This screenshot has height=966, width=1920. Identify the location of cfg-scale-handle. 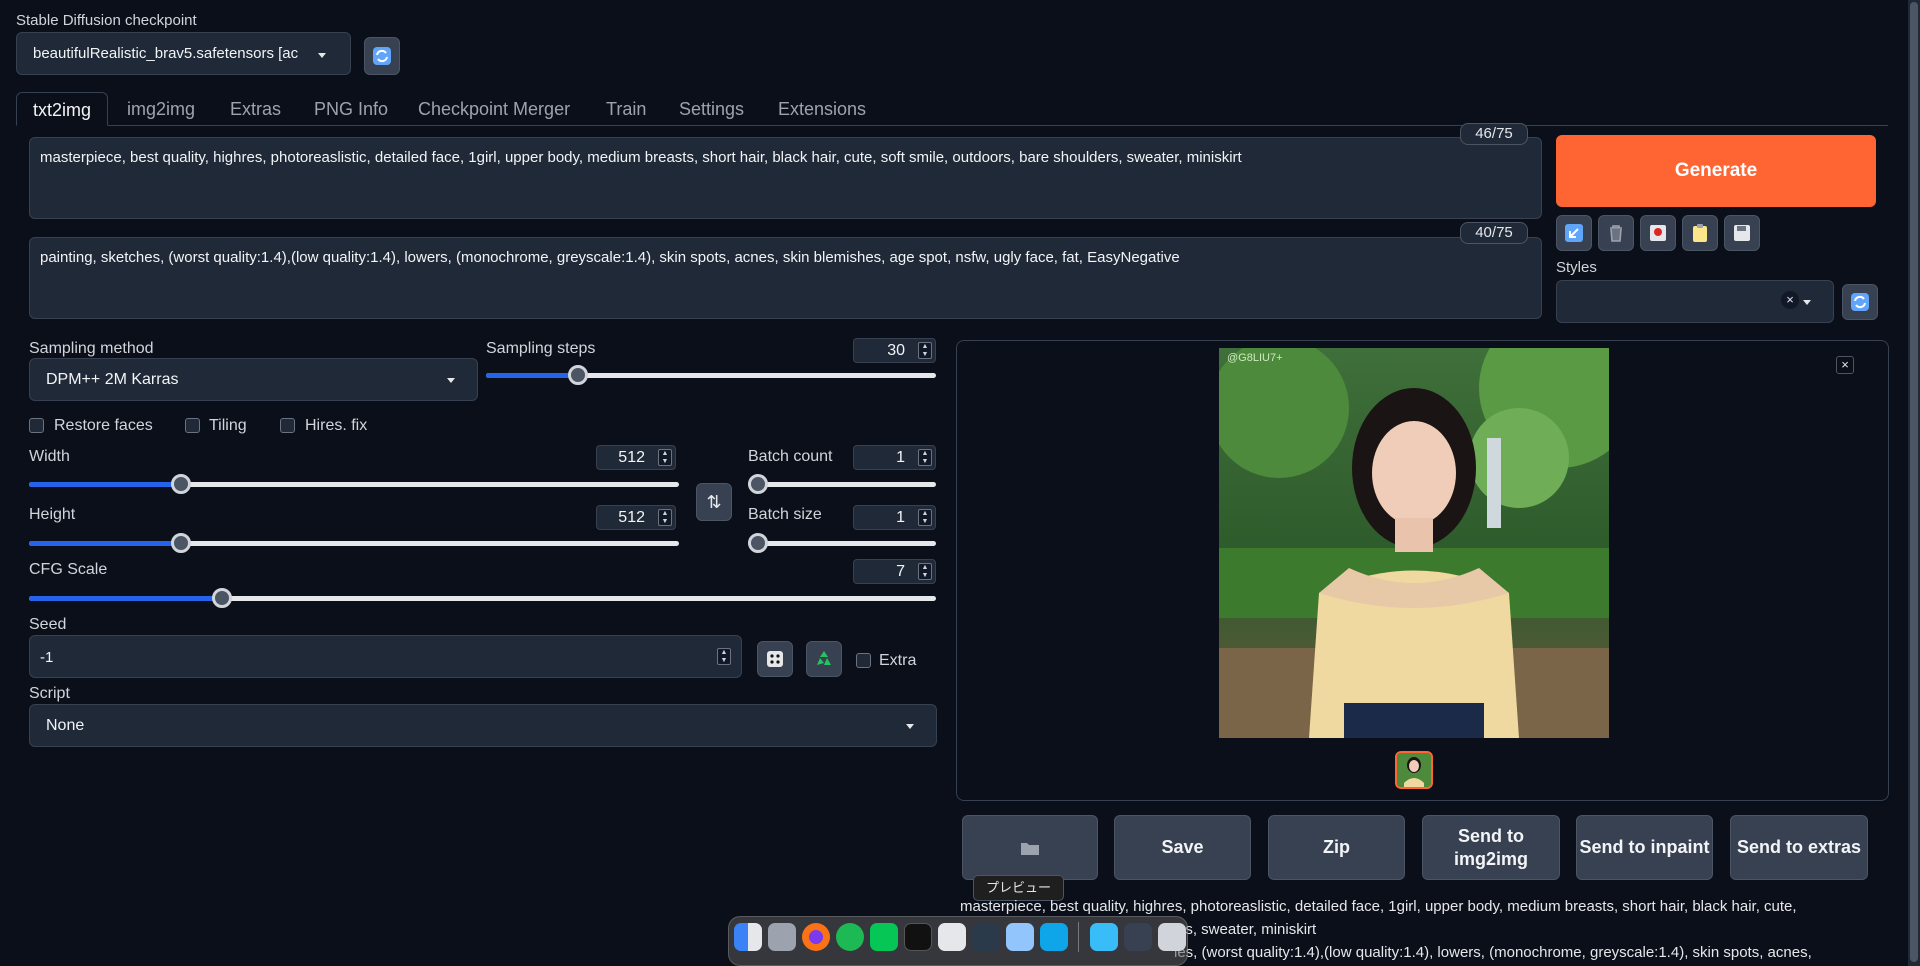
(222, 598).